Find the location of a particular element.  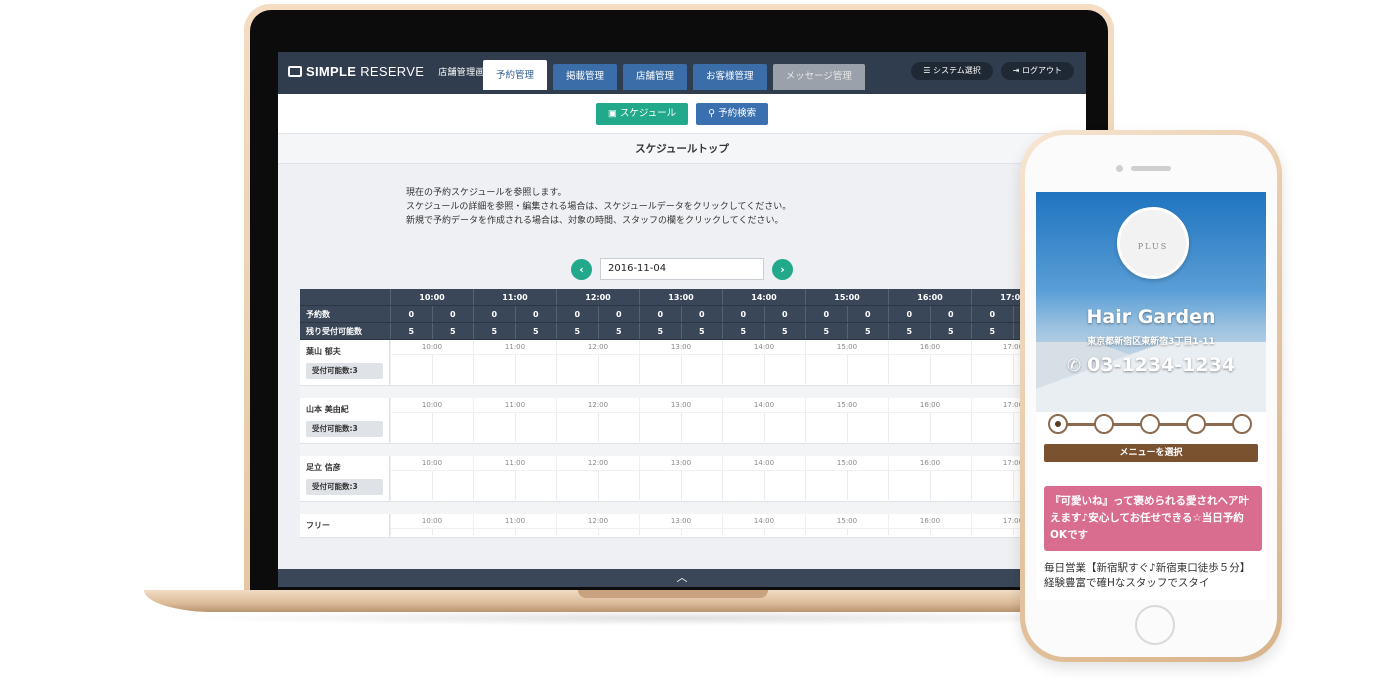

tab-reservations: 予約管理 is located at coordinates (515, 75).